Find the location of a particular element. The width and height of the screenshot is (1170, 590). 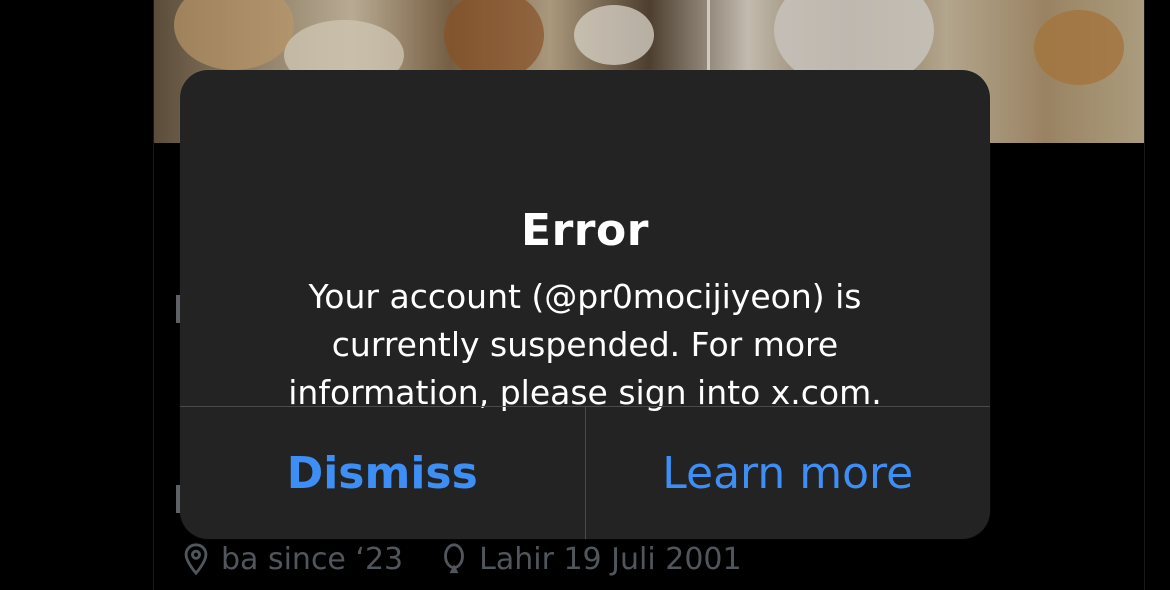

alert-title: Error is located at coordinates (585, 230).